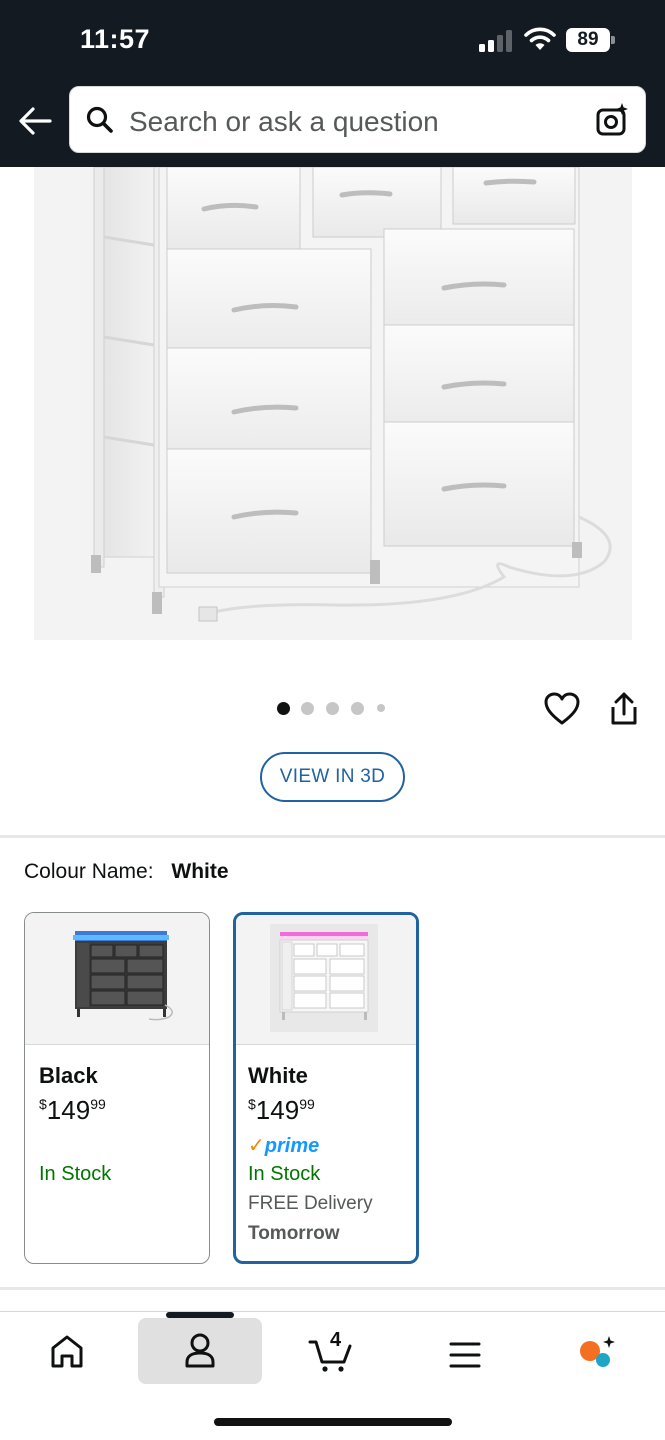 This screenshot has height=1440, width=665. I want to click on option-name: White, so click(278, 1075).